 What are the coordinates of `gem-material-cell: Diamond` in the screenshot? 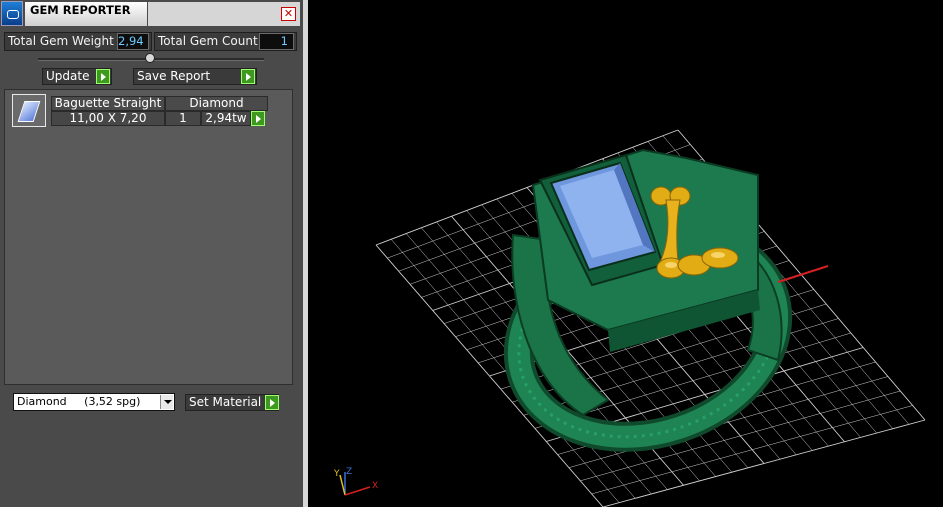 It's located at (216, 103).